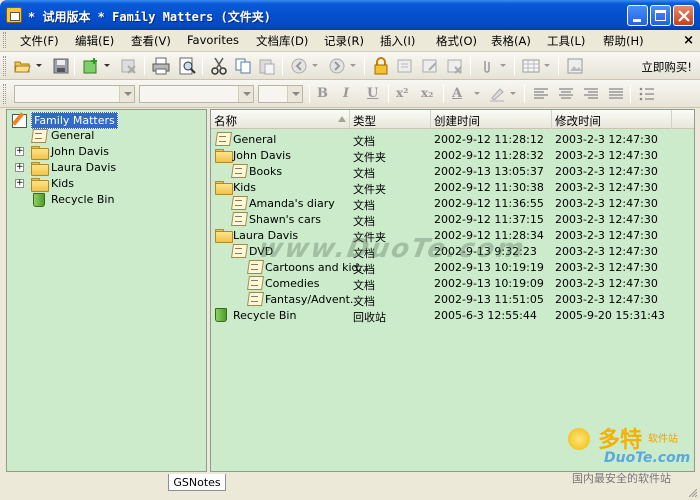  Describe the element at coordinates (531, 66) in the screenshot. I see `table-icon` at that location.